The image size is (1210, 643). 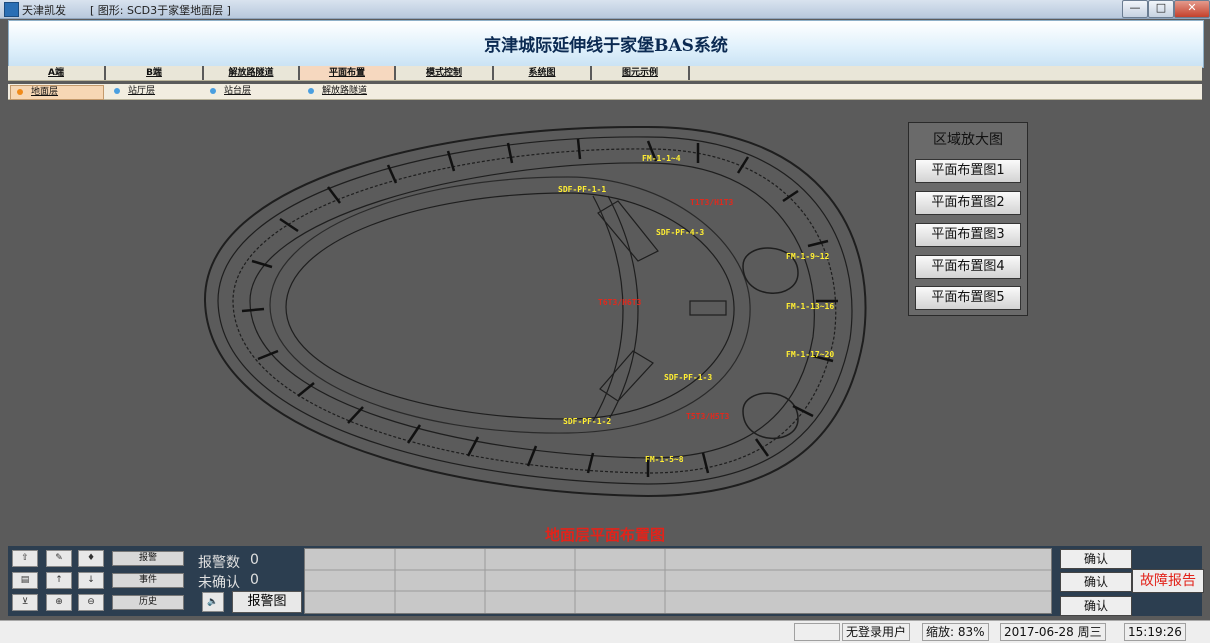 I want to click on map-label-sdf-pf-1-2: SDF-PF-1-2, so click(x=587, y=421).